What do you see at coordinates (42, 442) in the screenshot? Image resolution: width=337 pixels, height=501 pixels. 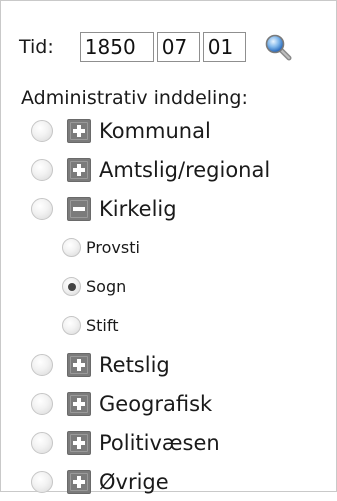 I see `radio-politivaesen` at bounding box center [42, 442].